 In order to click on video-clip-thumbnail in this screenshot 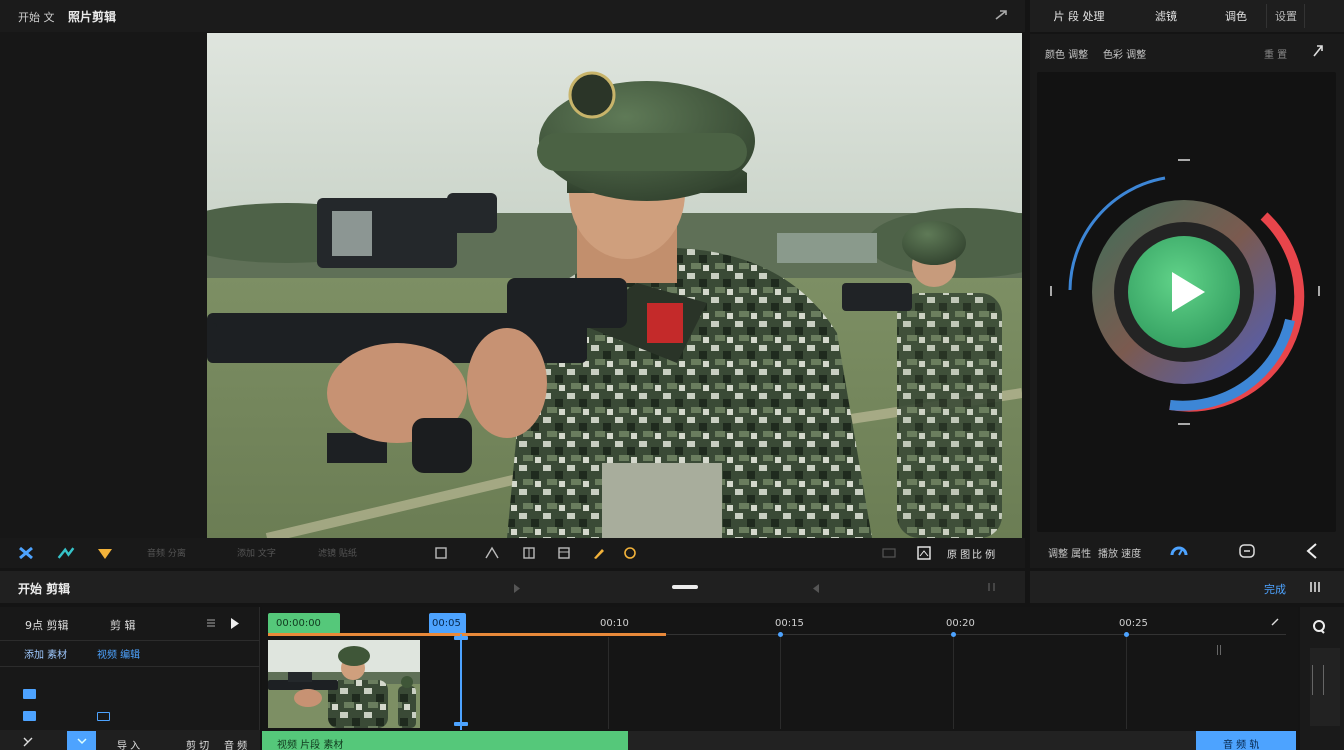, I will do `click(344, 684)`.